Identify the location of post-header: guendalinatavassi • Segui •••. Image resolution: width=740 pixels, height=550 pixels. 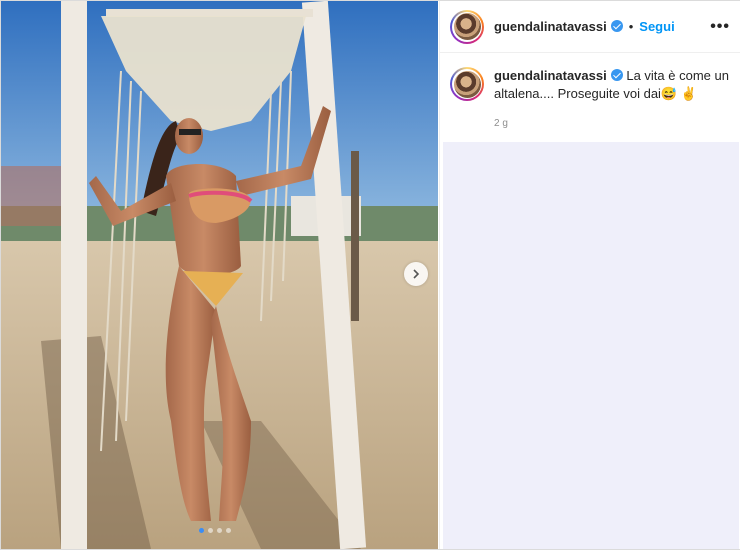
(590, 27).